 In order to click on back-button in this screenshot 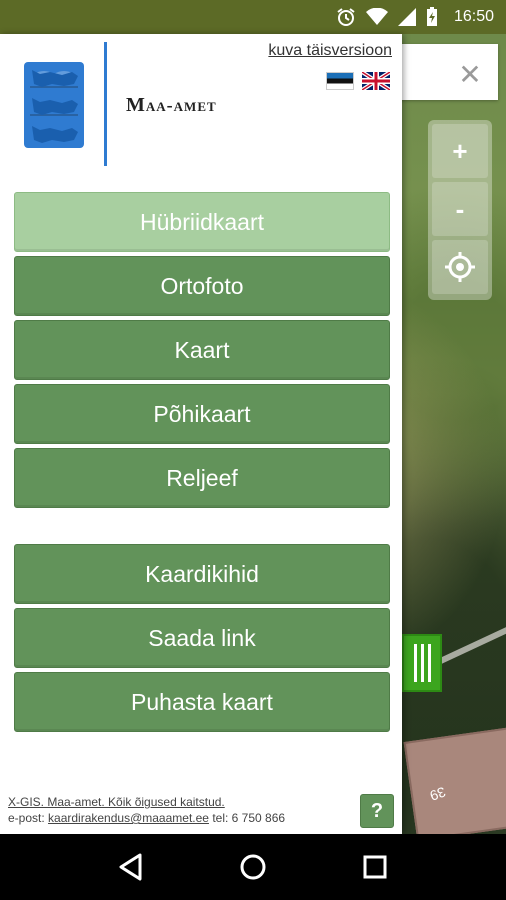, I will do `click(131, 867)`.